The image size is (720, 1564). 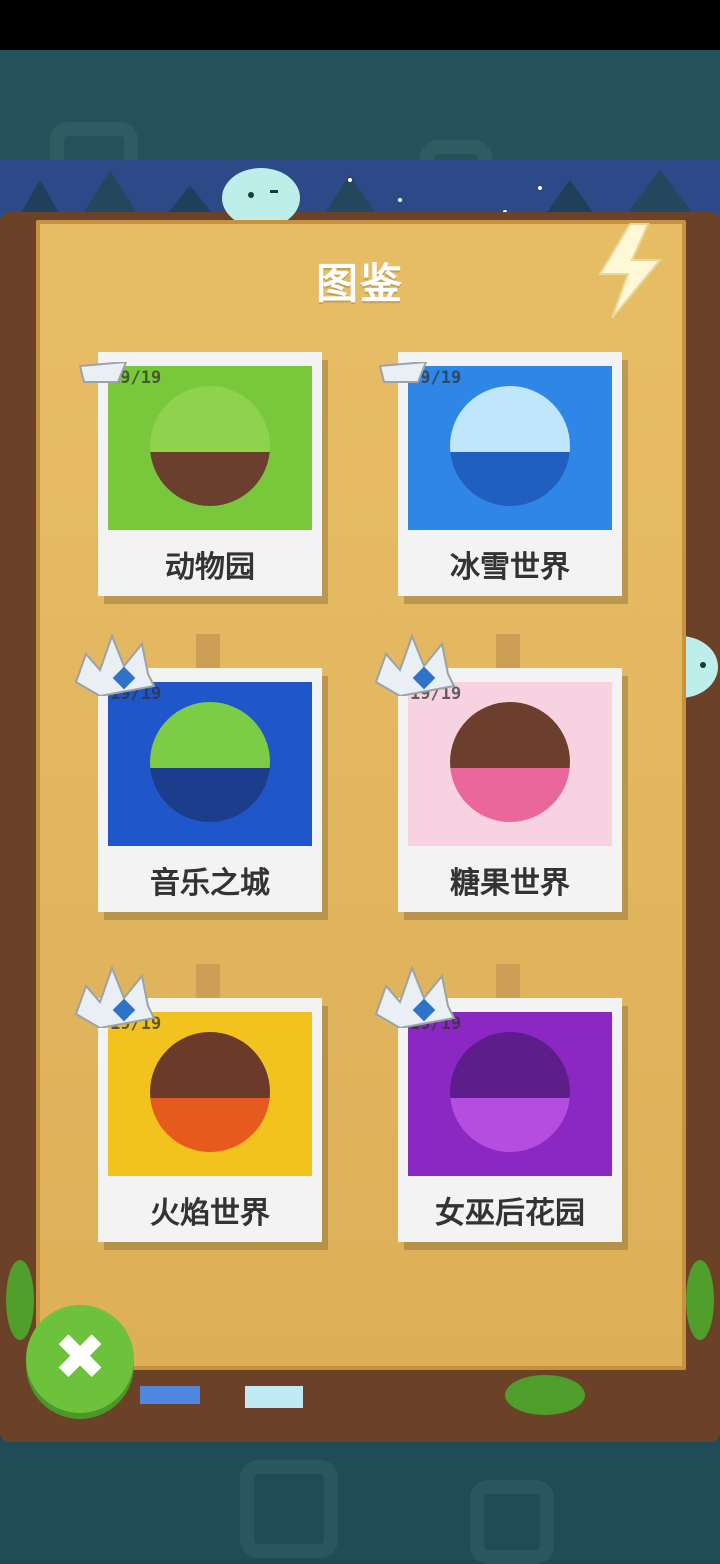 I want to click on world-card-fire: 19/19 火焰世界, so click(x=210, y=1120).